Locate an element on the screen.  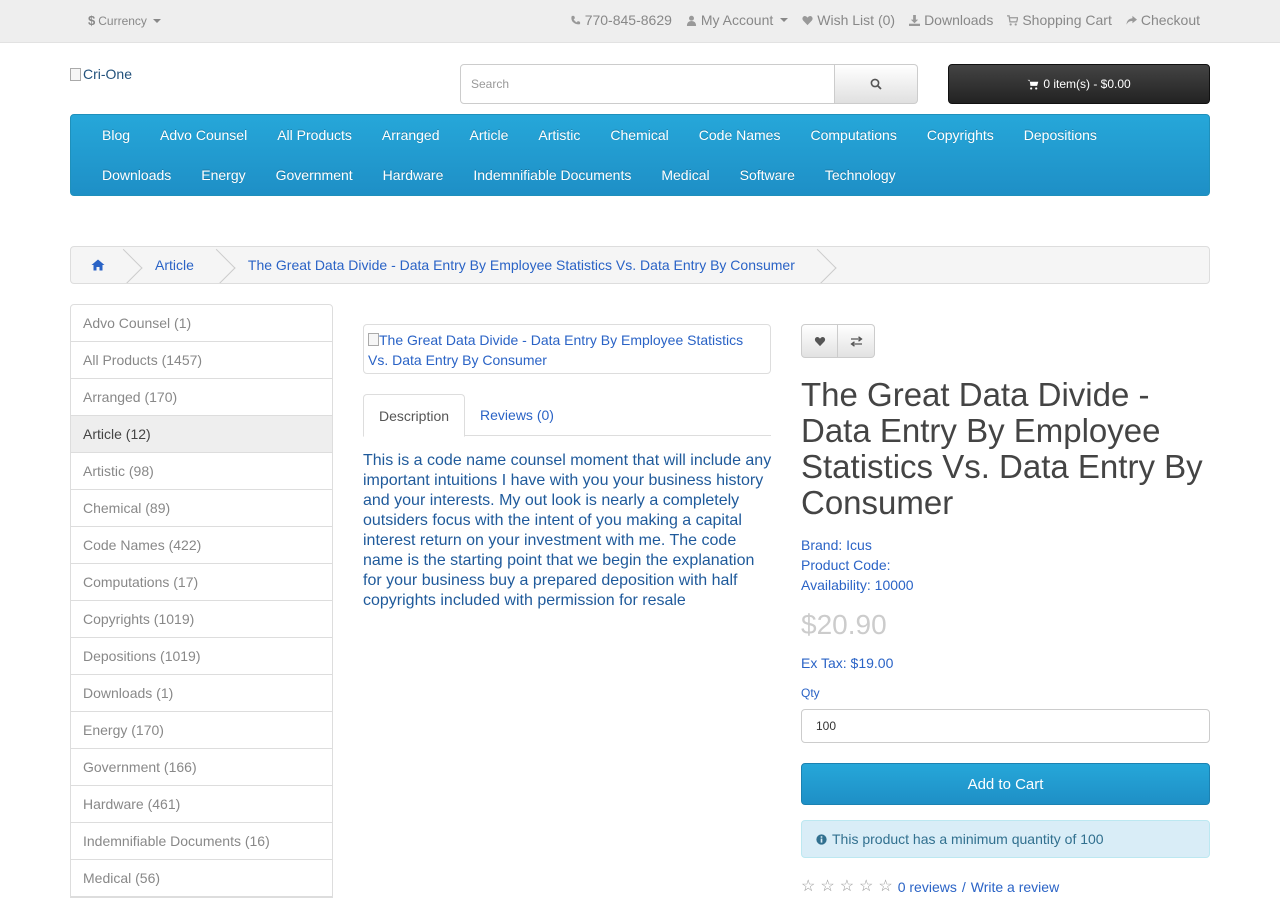
sidebar-category-item: Advo Counsel (1) is located at coordinates (201, 323).